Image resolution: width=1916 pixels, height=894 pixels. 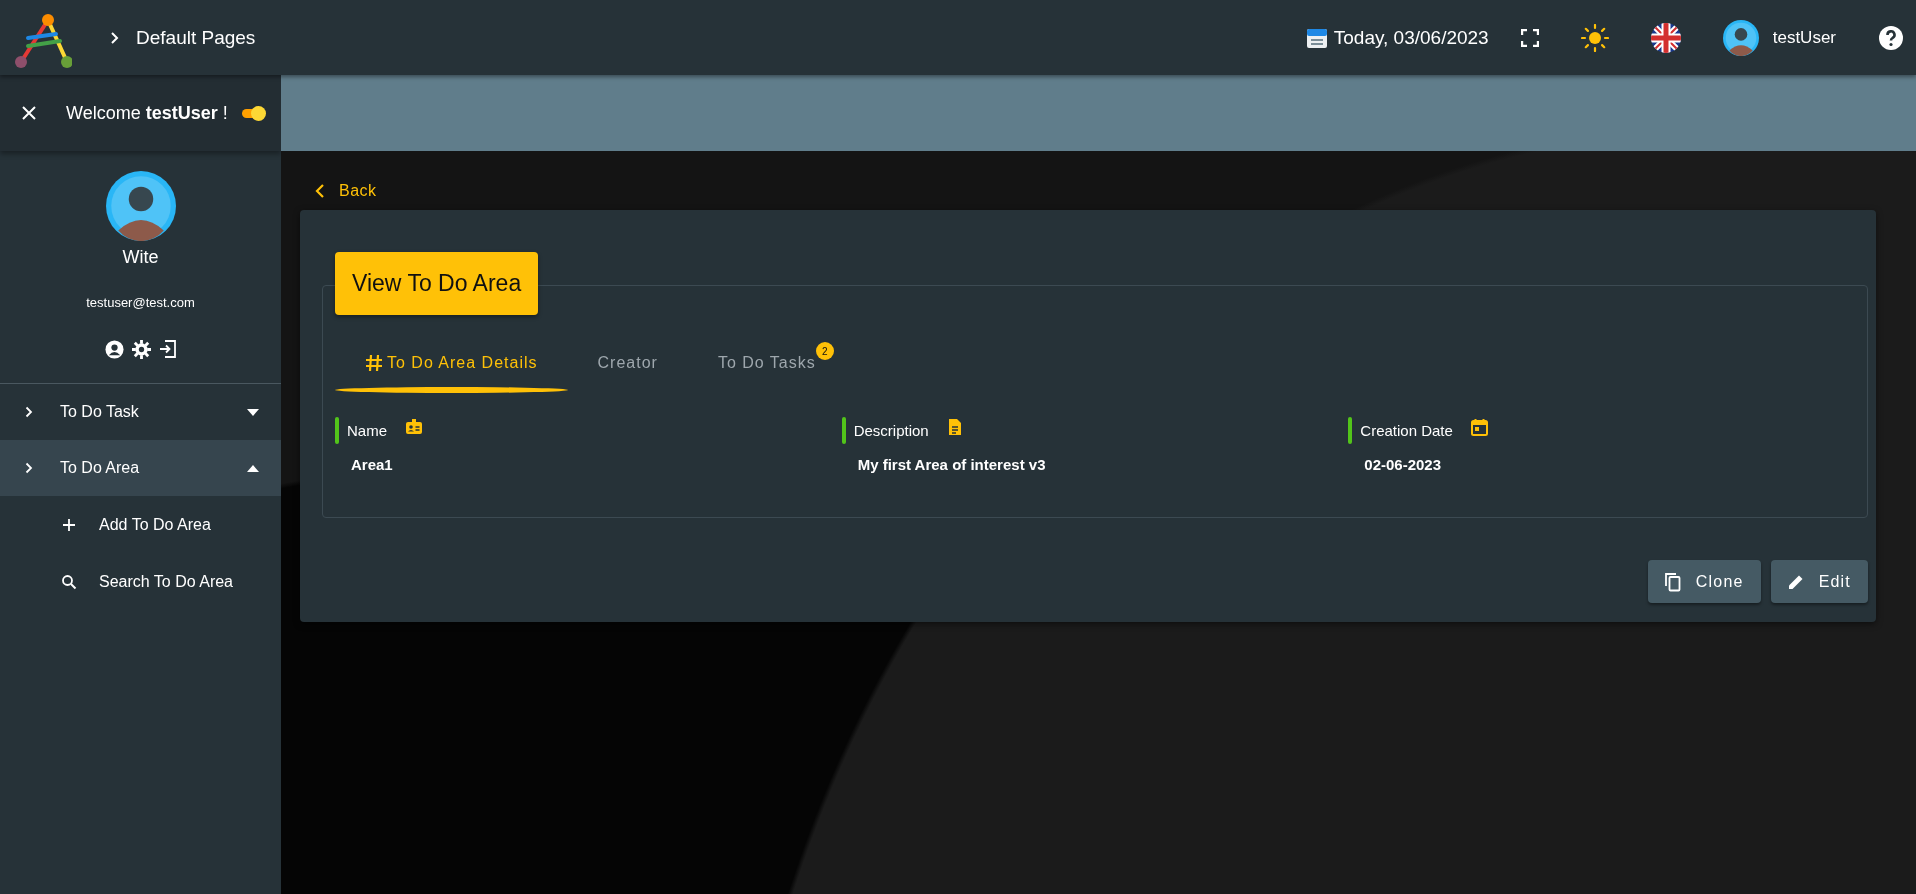 I want to click on hash-icon, so click(x=374, y=363).